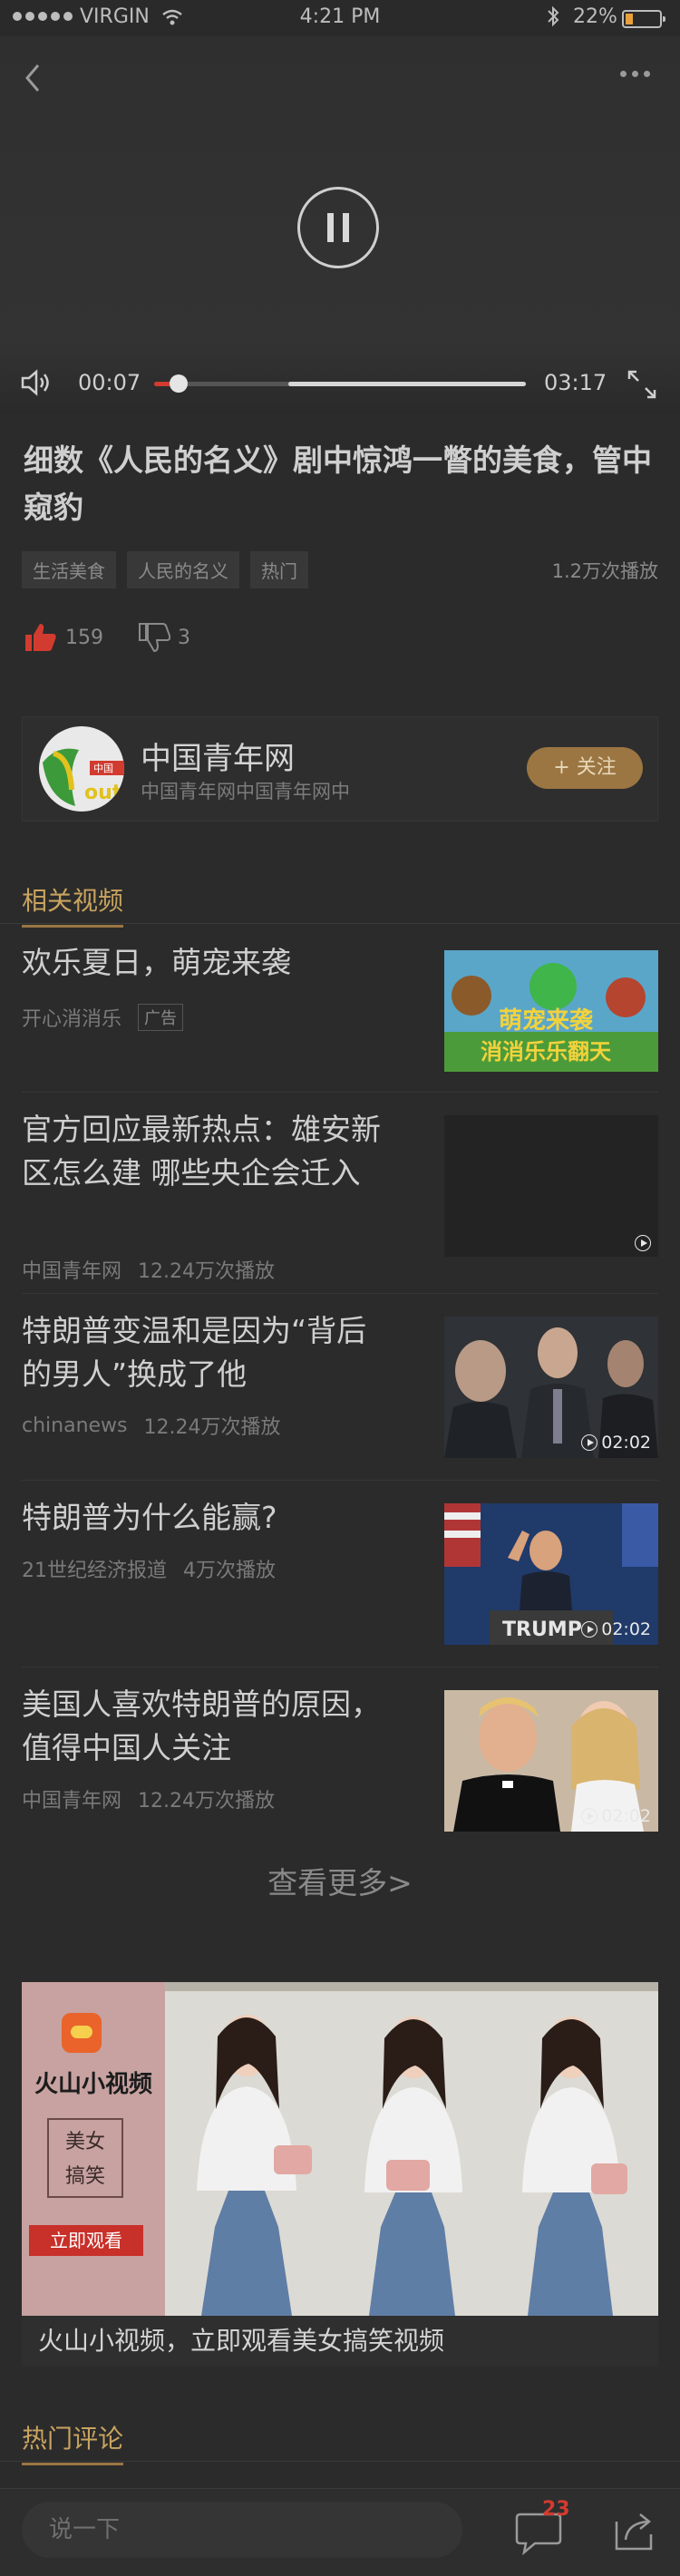  What do you see at coordinates (340, 1880) in the screenshot?
I see `see-more-link: 查看更多>` at bounding box center [340, 1880].